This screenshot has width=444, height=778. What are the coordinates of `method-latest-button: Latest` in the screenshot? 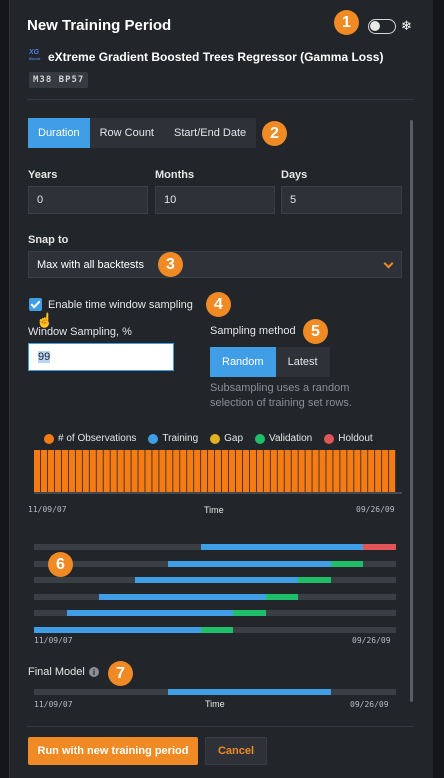 It's located at (302, 362).